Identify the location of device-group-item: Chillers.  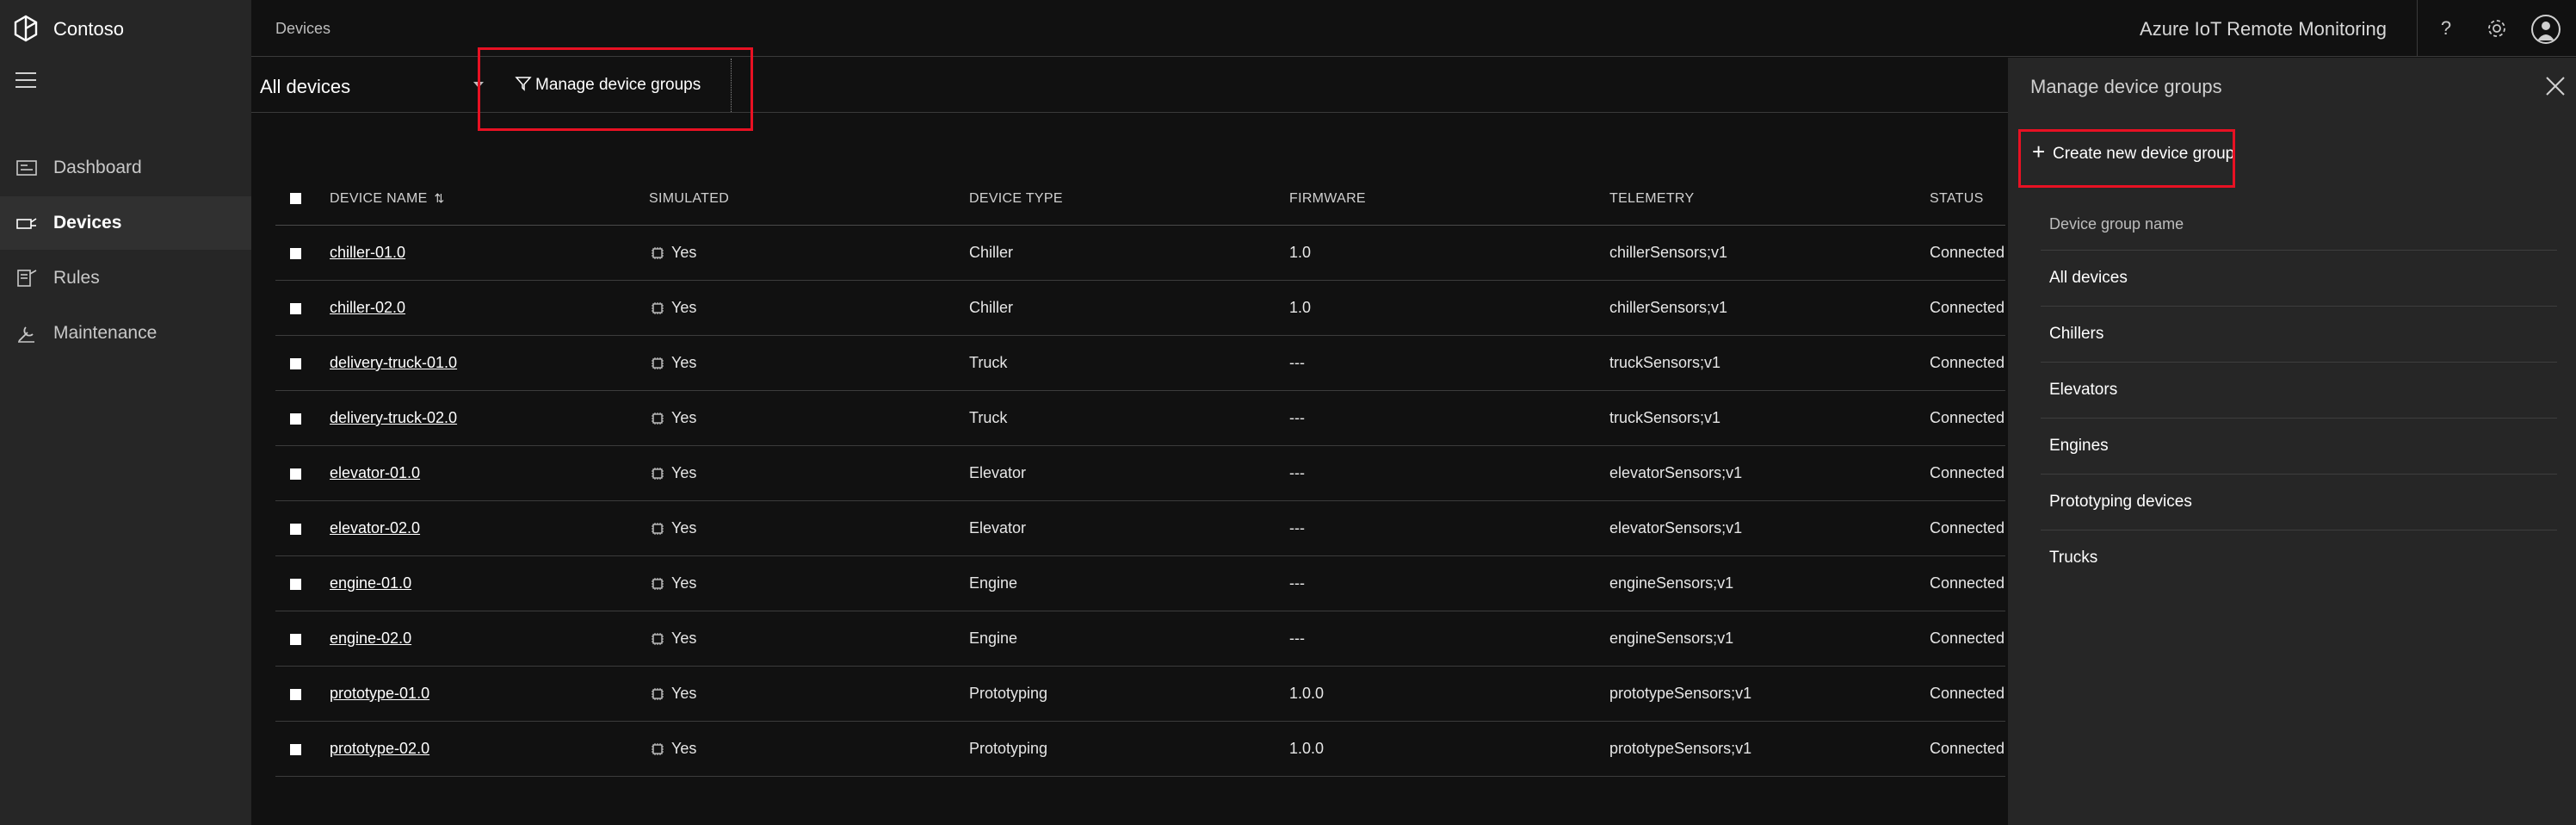
(2299, 334).